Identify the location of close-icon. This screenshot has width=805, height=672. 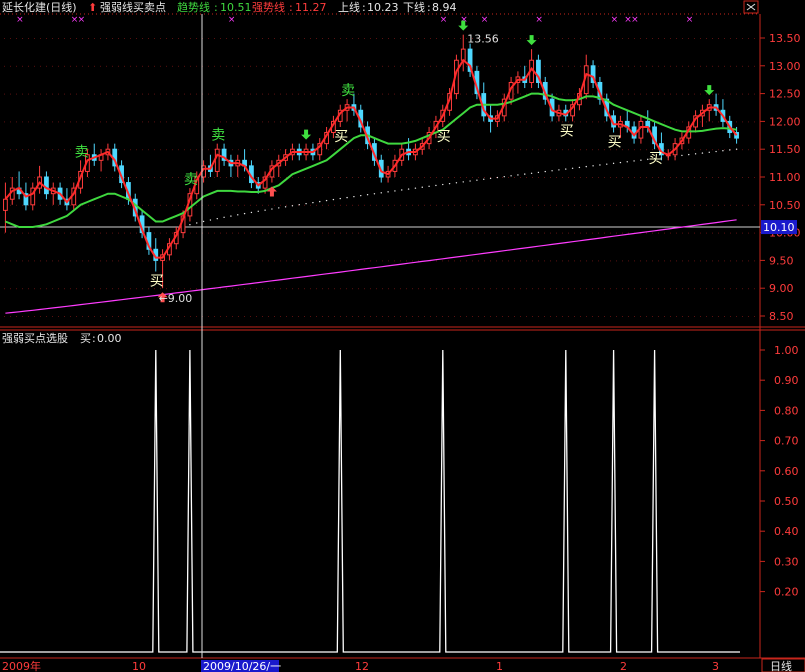
(751, 7).